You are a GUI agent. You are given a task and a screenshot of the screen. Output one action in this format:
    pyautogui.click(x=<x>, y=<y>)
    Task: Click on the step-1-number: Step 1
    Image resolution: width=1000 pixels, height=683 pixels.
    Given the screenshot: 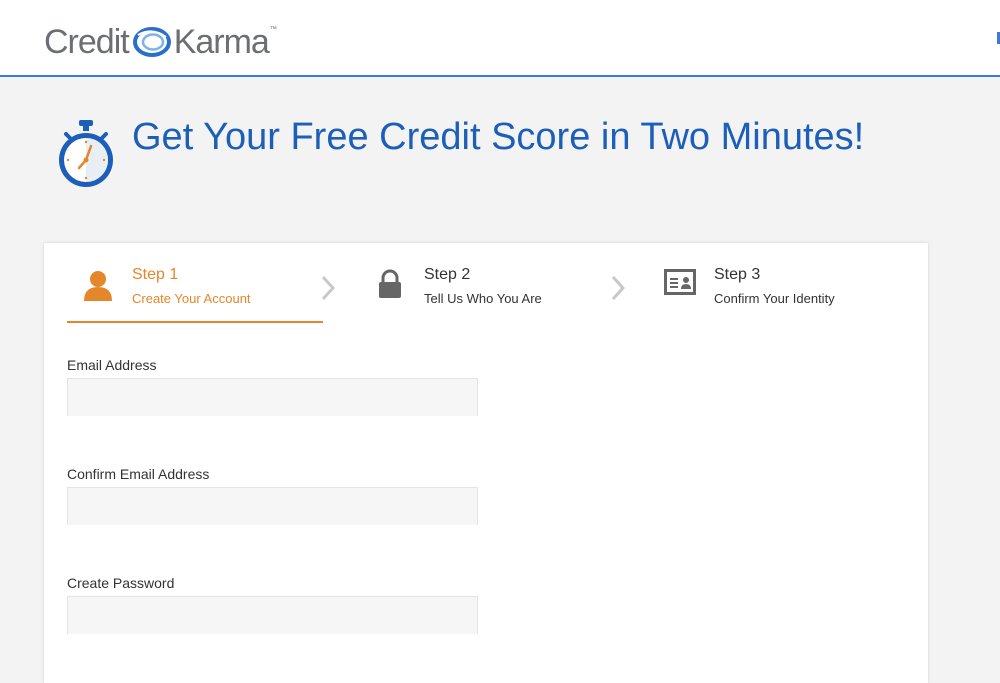 What is the action you would take?
    pyautogui.click(x=155, y=274)
    